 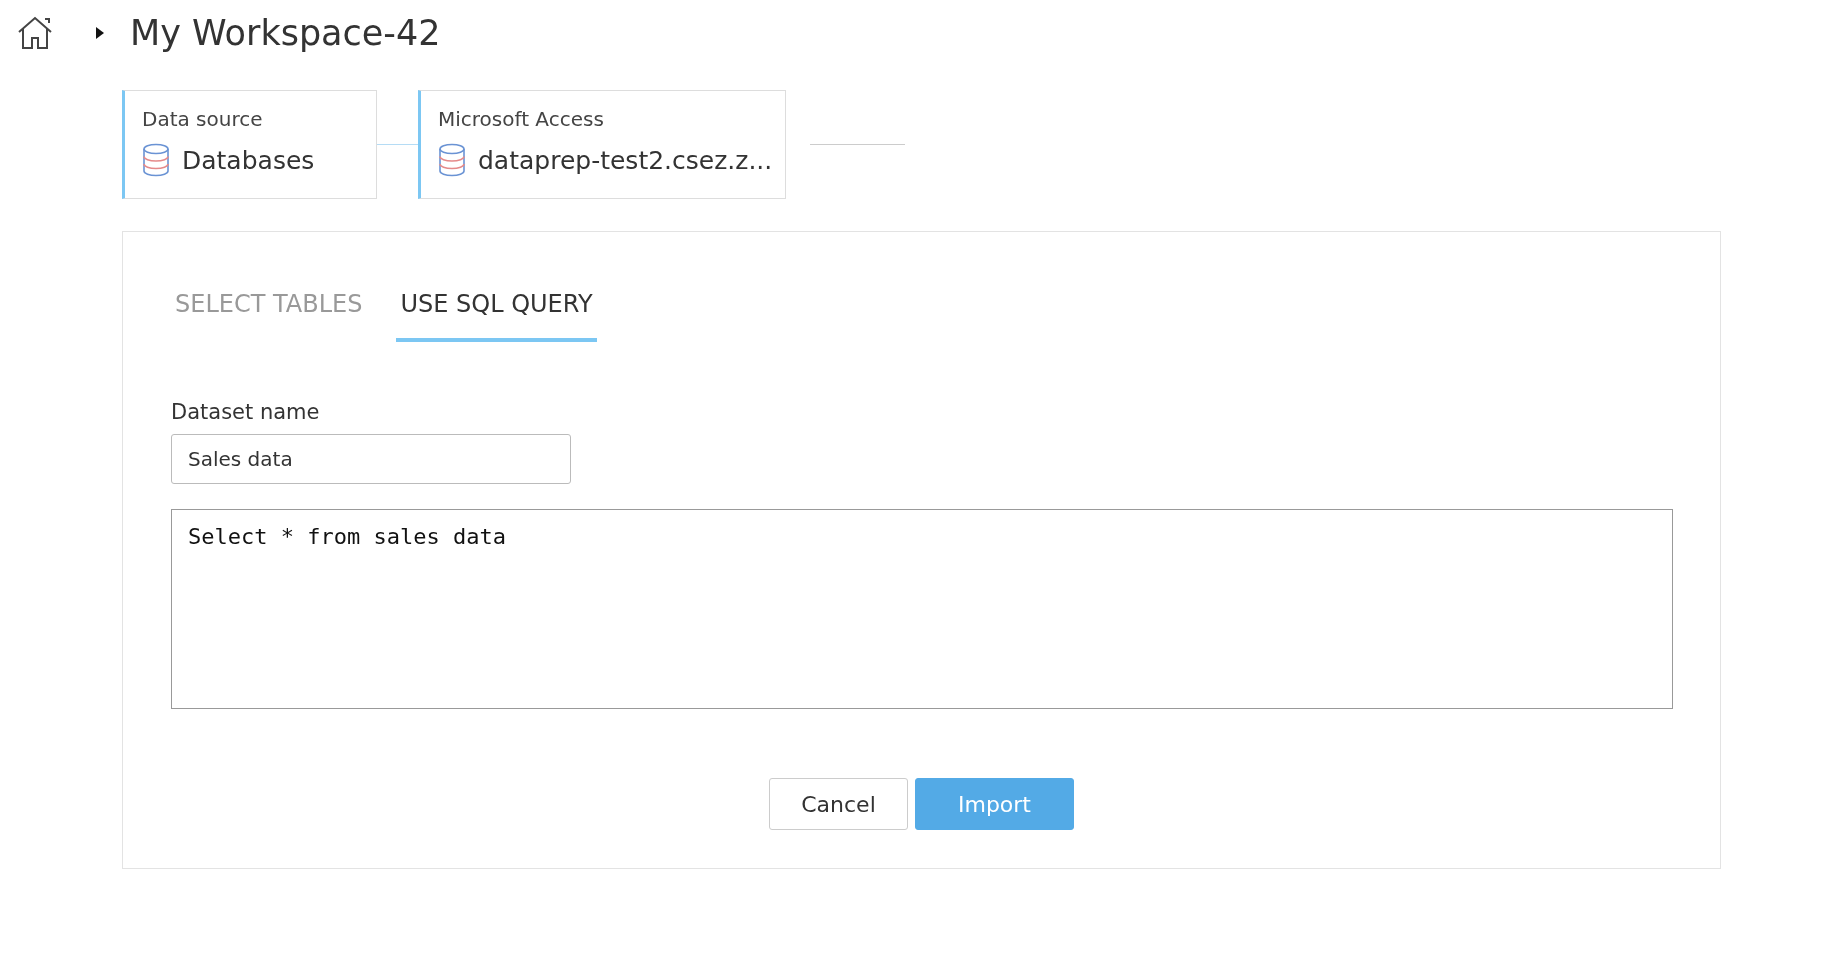 What do you see at coordinates (203, 119) in the screenshot?
I see `step-label: Data source` at bounding box center [203, 119].